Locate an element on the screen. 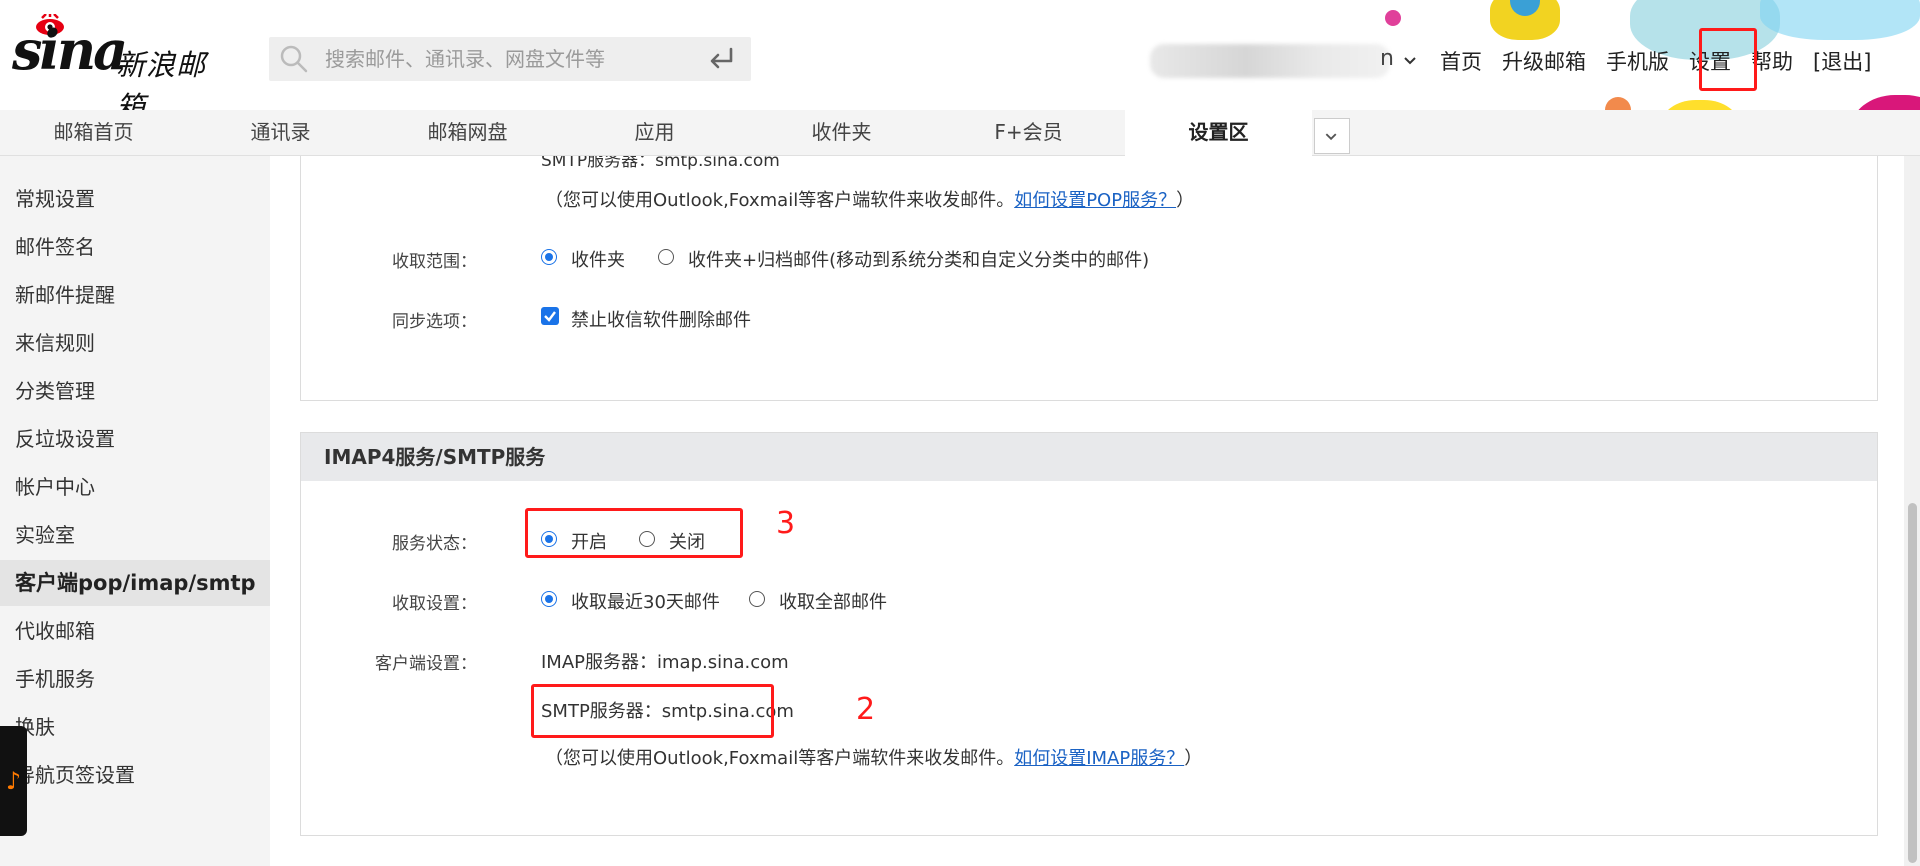 This screenshot has height=866, width=1920. range-label: 收取范围： is located at coordinates (434, 262).